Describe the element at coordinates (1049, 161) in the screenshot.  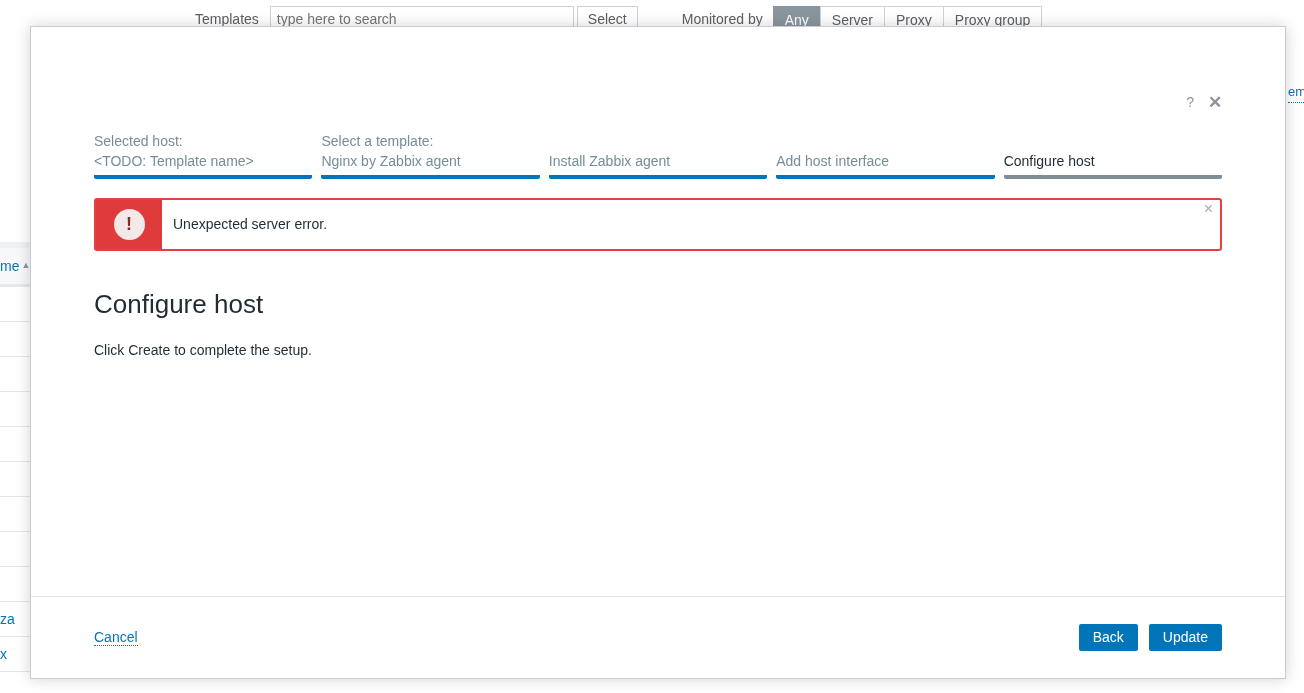
I see `step-title: Configure host` at that location.